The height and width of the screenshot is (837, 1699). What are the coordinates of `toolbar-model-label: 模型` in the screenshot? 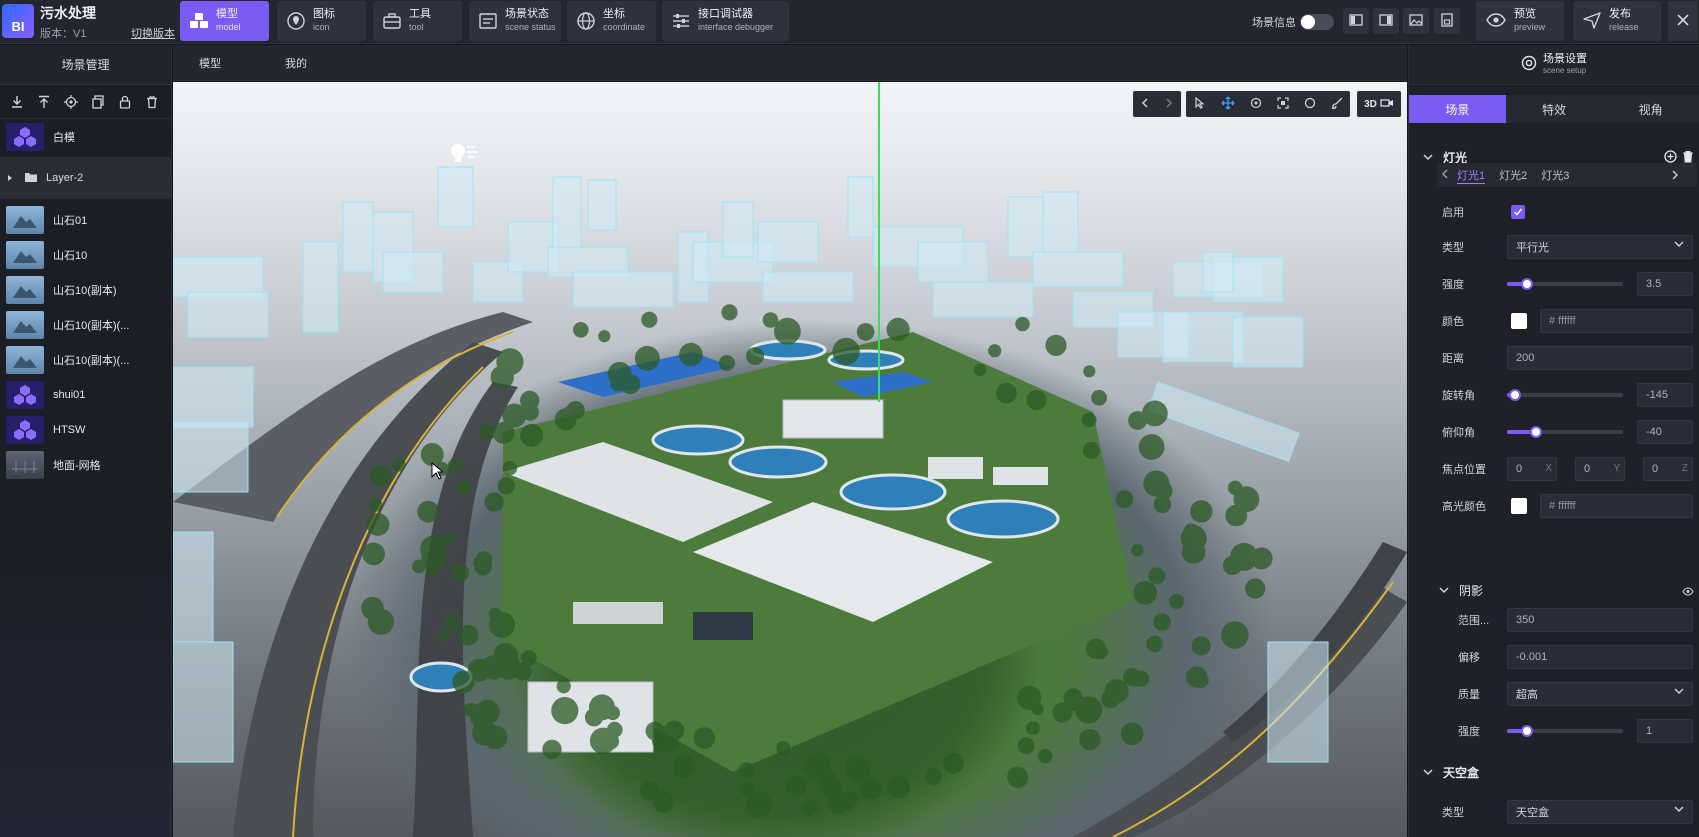 It's located at (227, 14).